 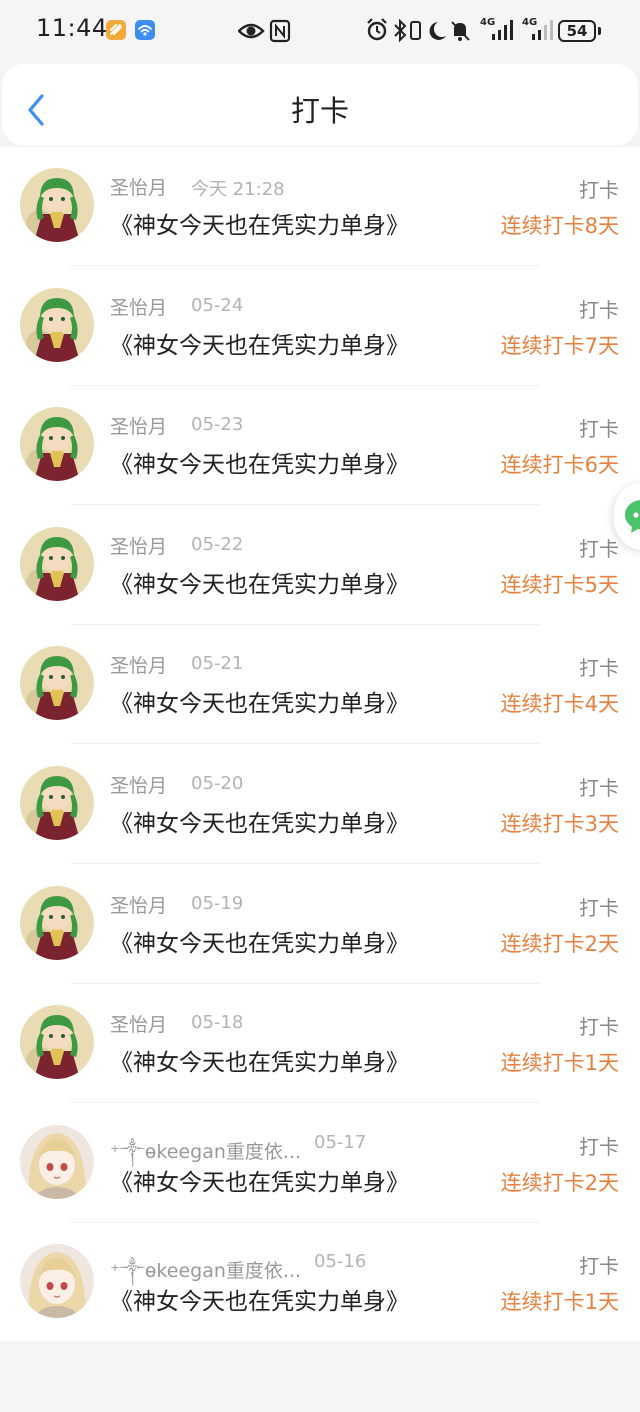 I want to click on streak-count: 连续打卡6天, so click(x=559, y=465).